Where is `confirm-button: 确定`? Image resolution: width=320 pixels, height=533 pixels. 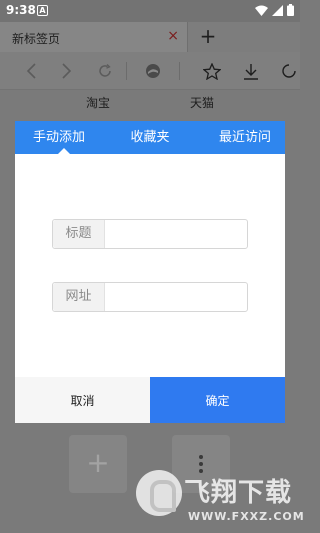 confirm-button: 确定 is located at coordinates (217, 400).